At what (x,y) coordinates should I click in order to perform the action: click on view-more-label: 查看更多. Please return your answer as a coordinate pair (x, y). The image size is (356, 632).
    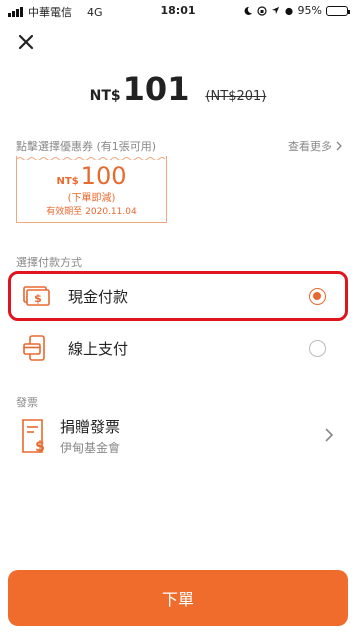
    Looking at the image, I should click on (310, 146).